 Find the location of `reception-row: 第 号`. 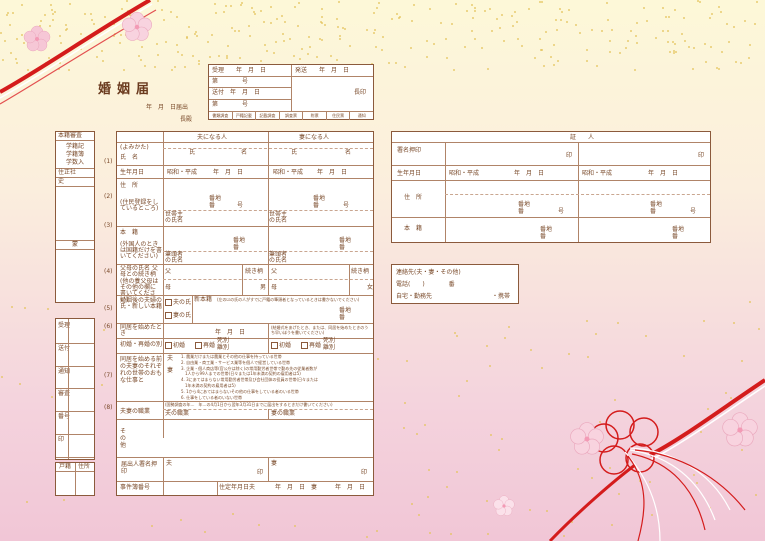

reception-row: 第 号 is located at coordinates (230, 81).